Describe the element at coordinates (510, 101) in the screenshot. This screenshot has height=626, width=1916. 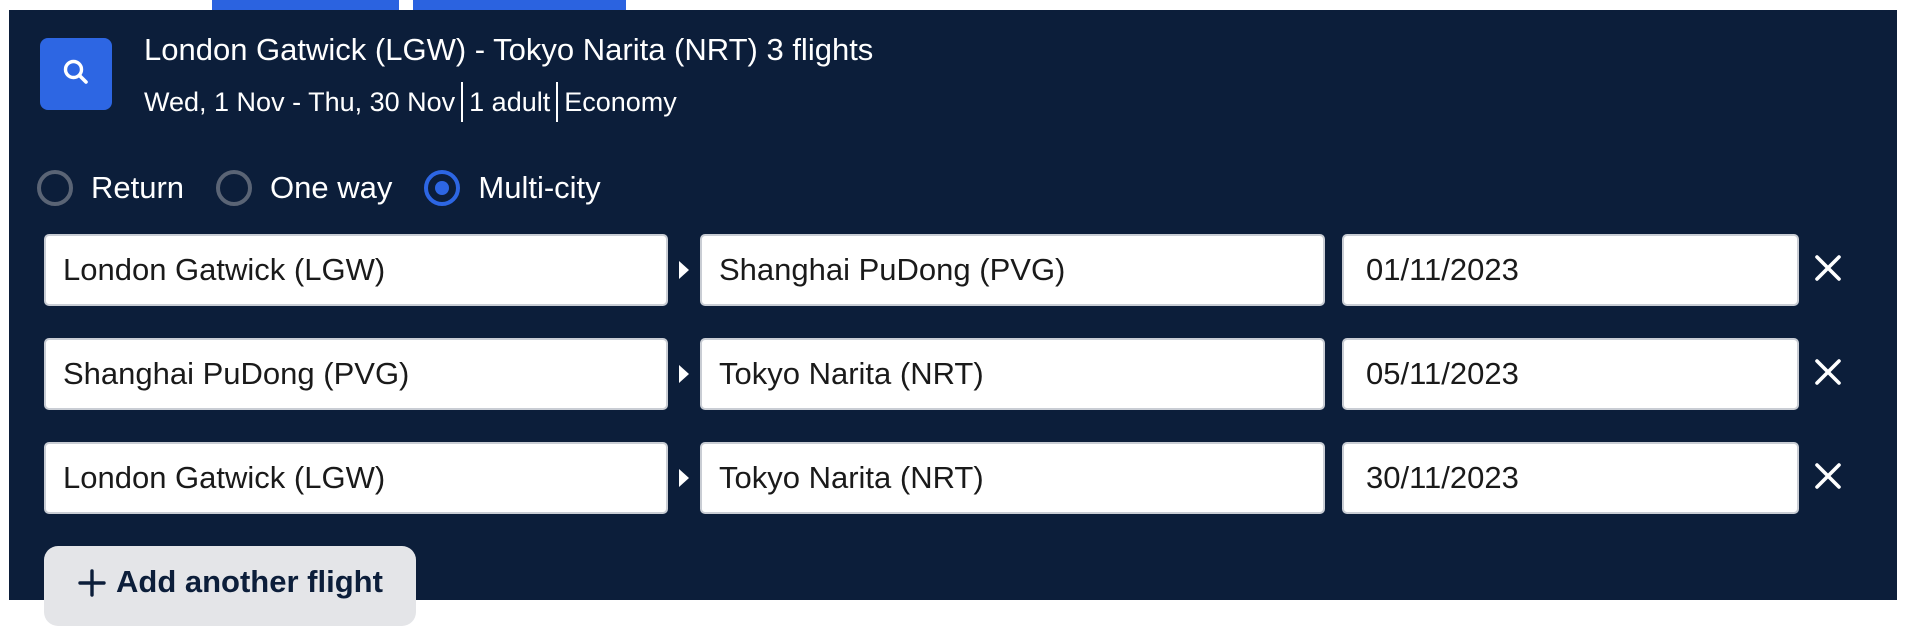
I see `summary-passengers: 1 adult` at that location.